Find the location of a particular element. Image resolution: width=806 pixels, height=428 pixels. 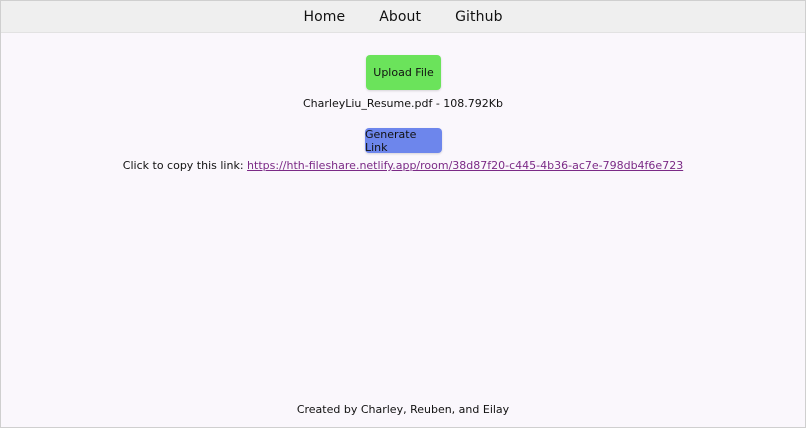

top-navbar: Home About Github is located at coordinates (403, 17).